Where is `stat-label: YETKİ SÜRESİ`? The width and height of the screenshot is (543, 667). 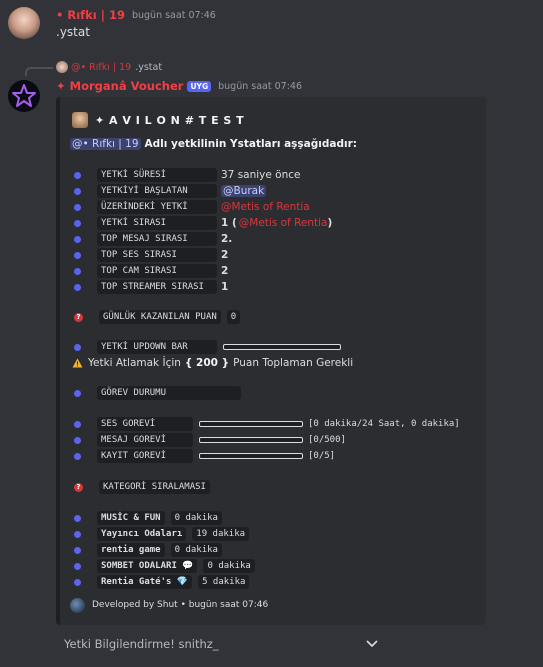 stat-label: YETKİ SÜRESİ is located at coordinates (157, 175).